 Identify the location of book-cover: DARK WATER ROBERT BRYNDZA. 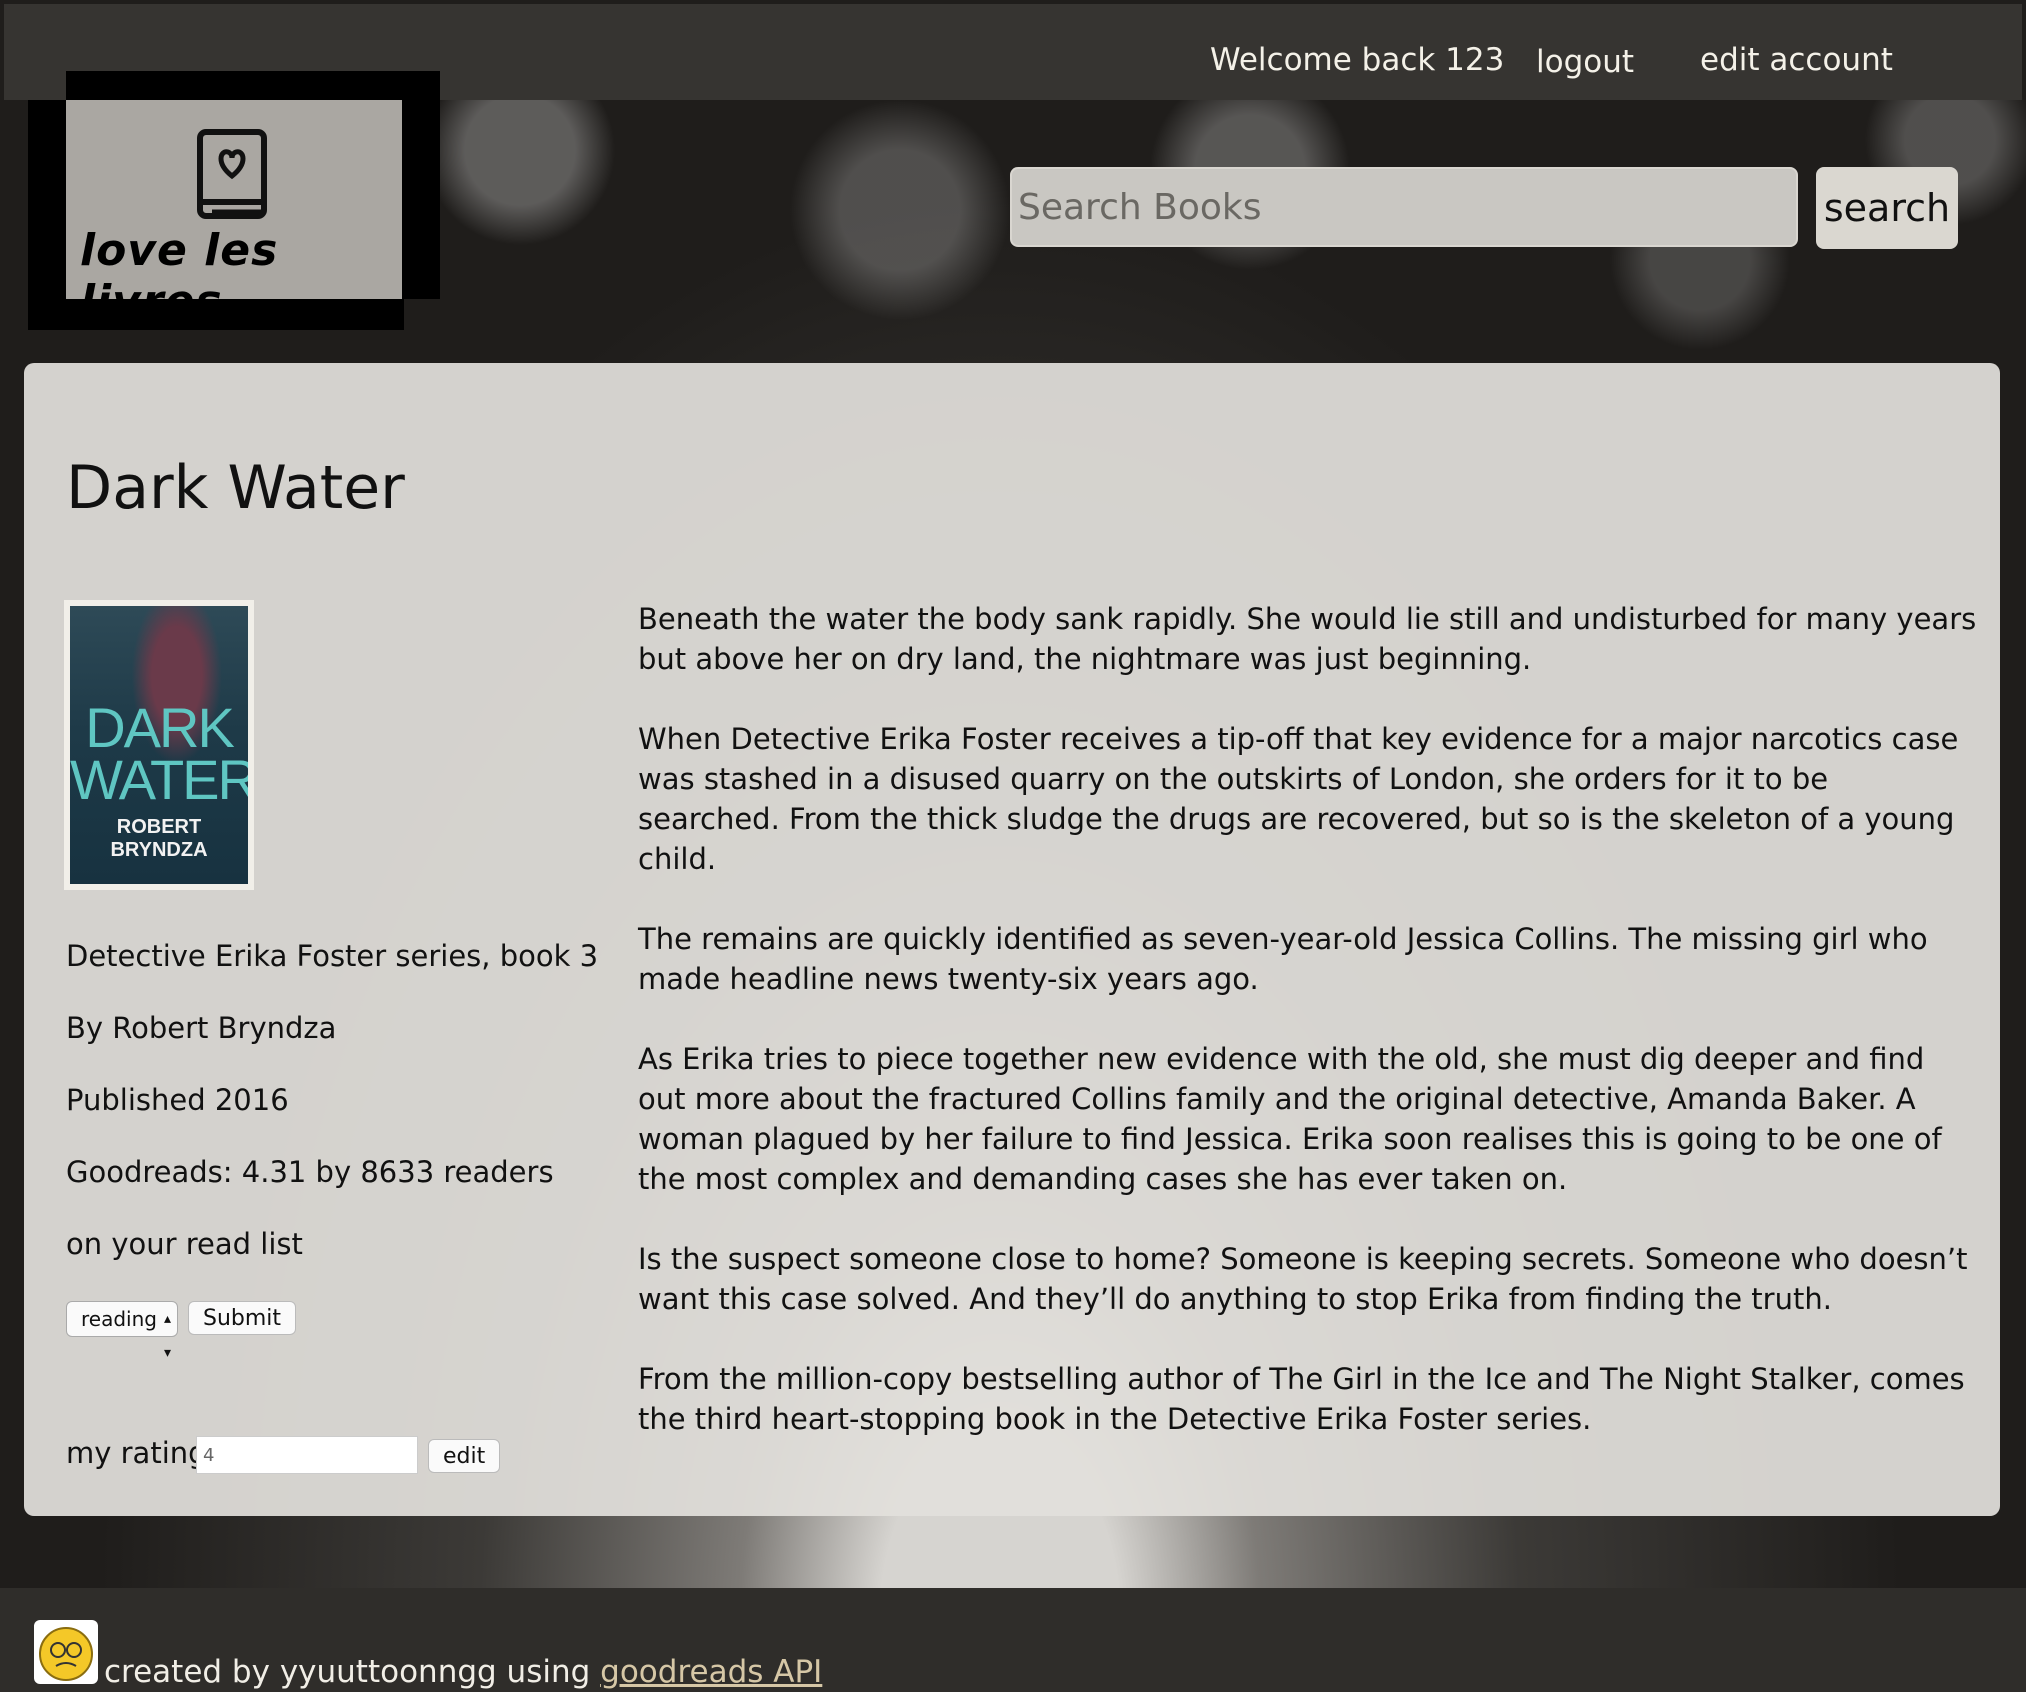
(159, 745).